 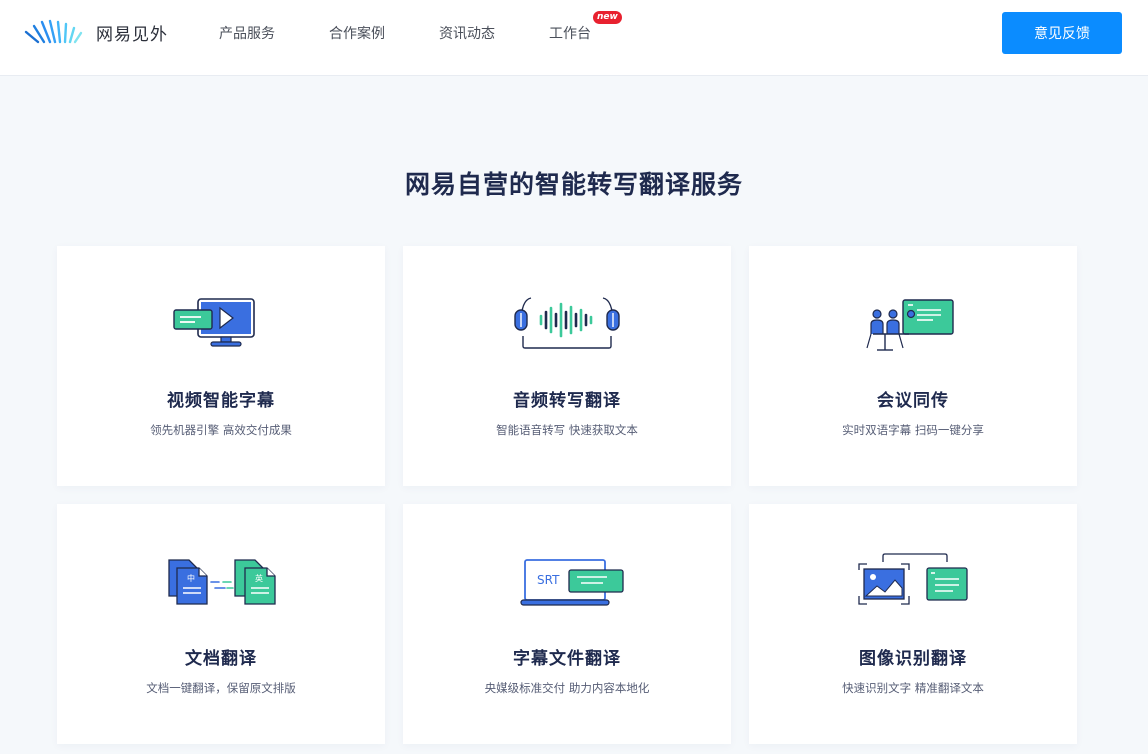 I want to click on nav-item-workspace: 工作台, so click(x=570, y=33).